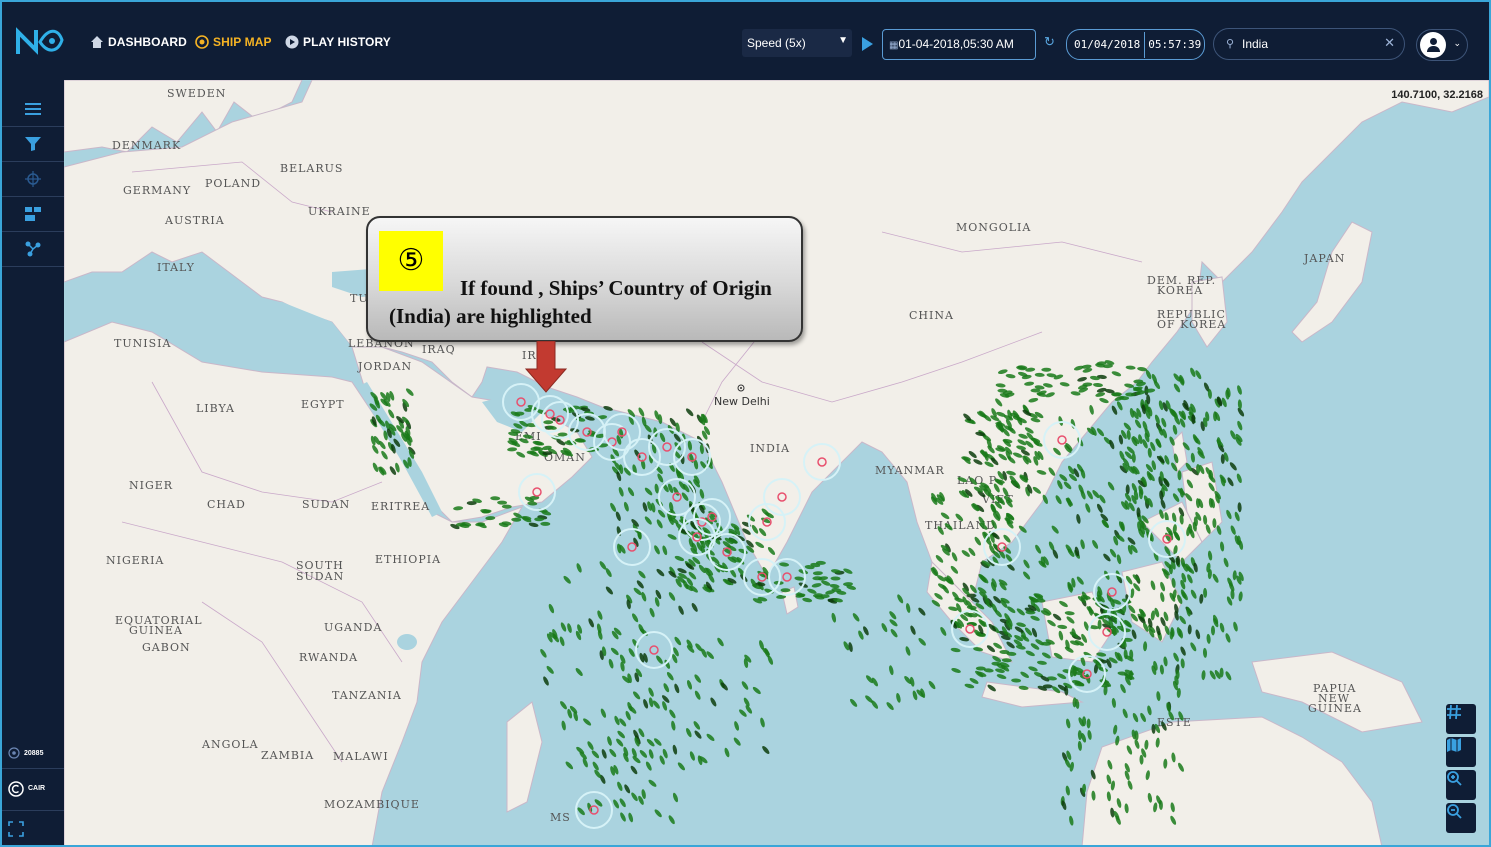 Image resolution: width=1491 pixels, height=847 pixels. What do you see at coordinates (33, 179) in the screenshot?
I see `sidebar-locate` at bounding box center [33, 179].